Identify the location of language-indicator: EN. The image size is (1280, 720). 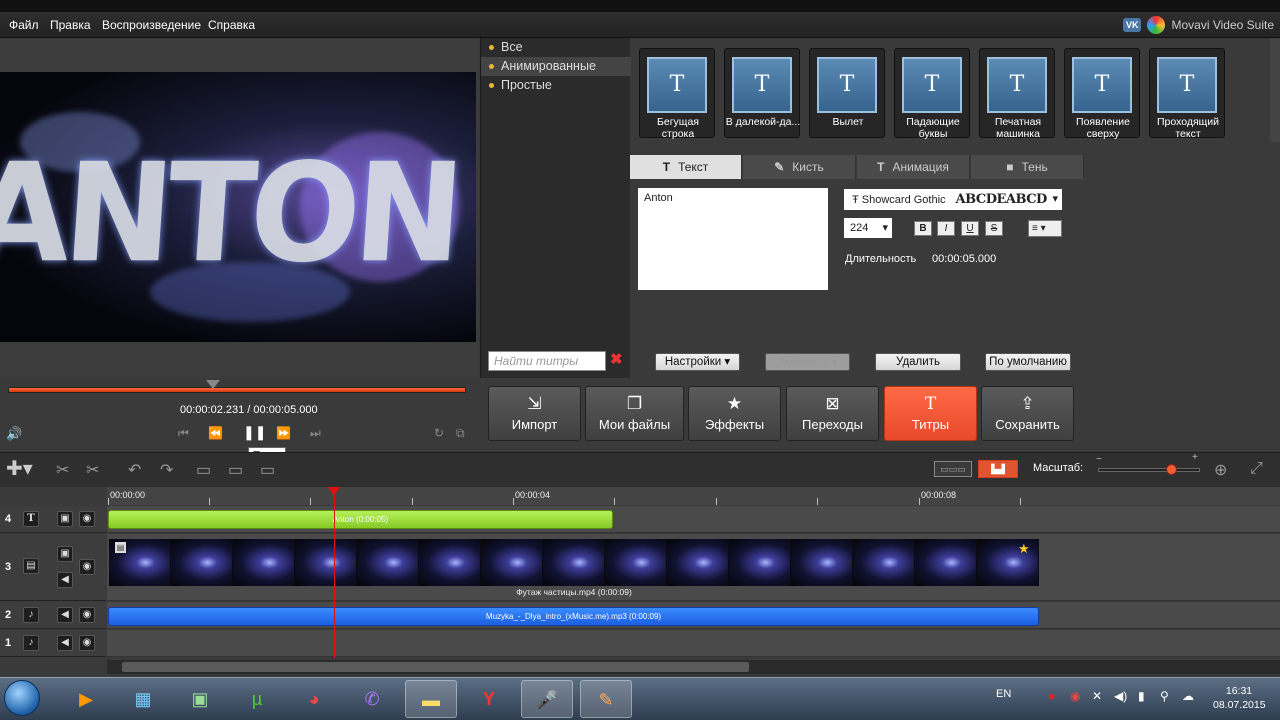
(1003, 694).